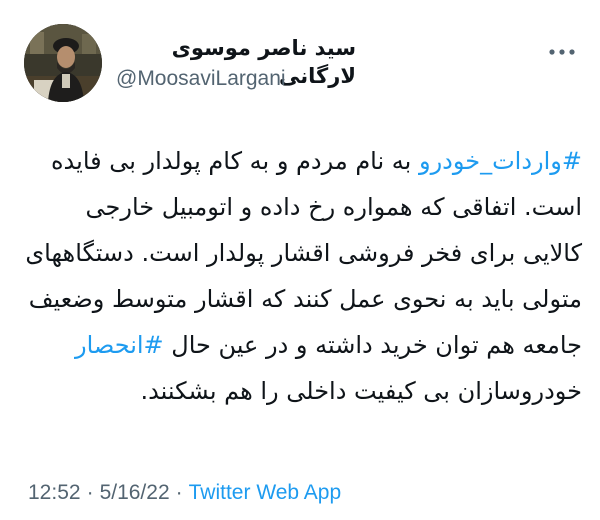  What do you see at coordinates (500, 161) in the screenshot?
I see `hashtag-link: #واردات_خودرو` at bounding box center [500, 161].